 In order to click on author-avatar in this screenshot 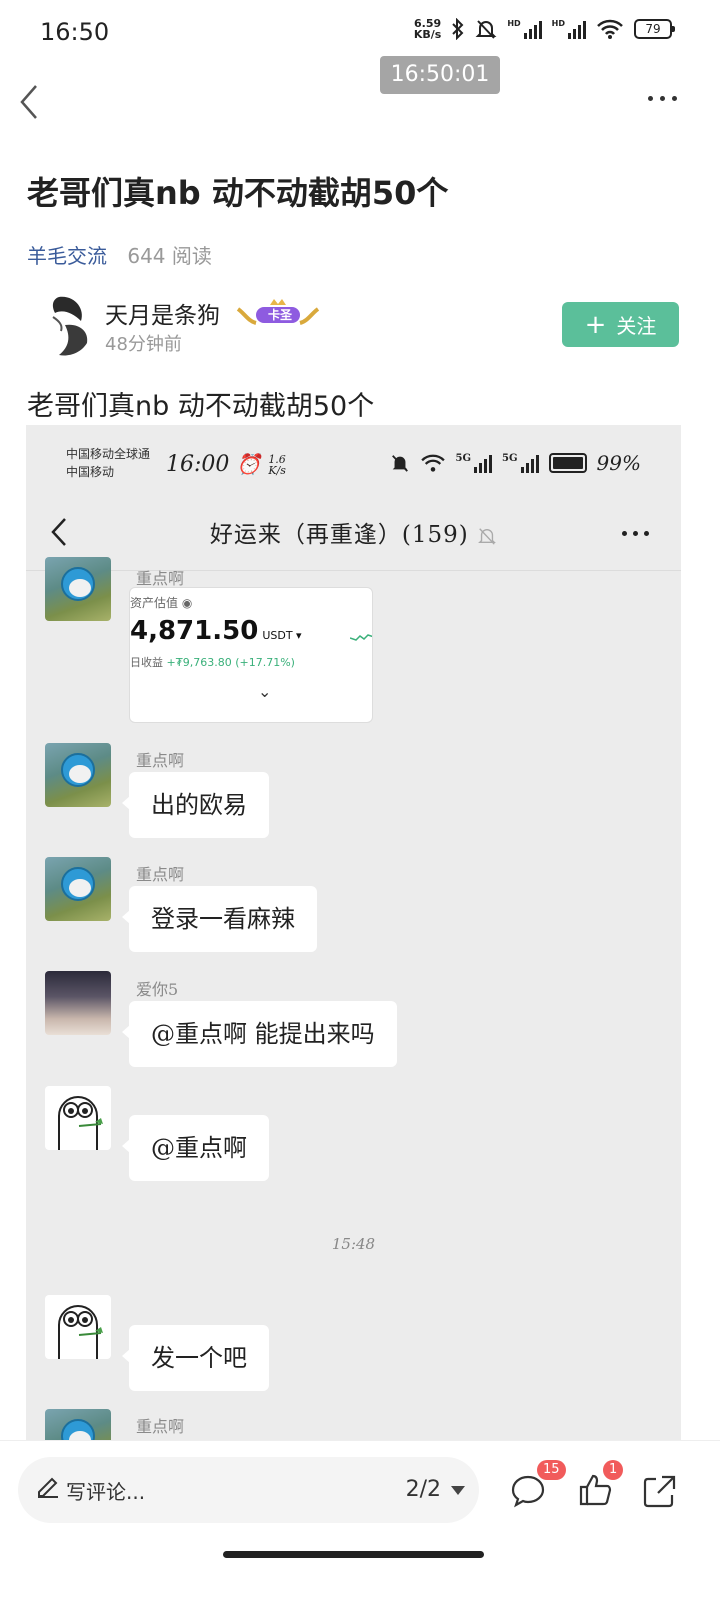, I will do `click(71, 326)`.